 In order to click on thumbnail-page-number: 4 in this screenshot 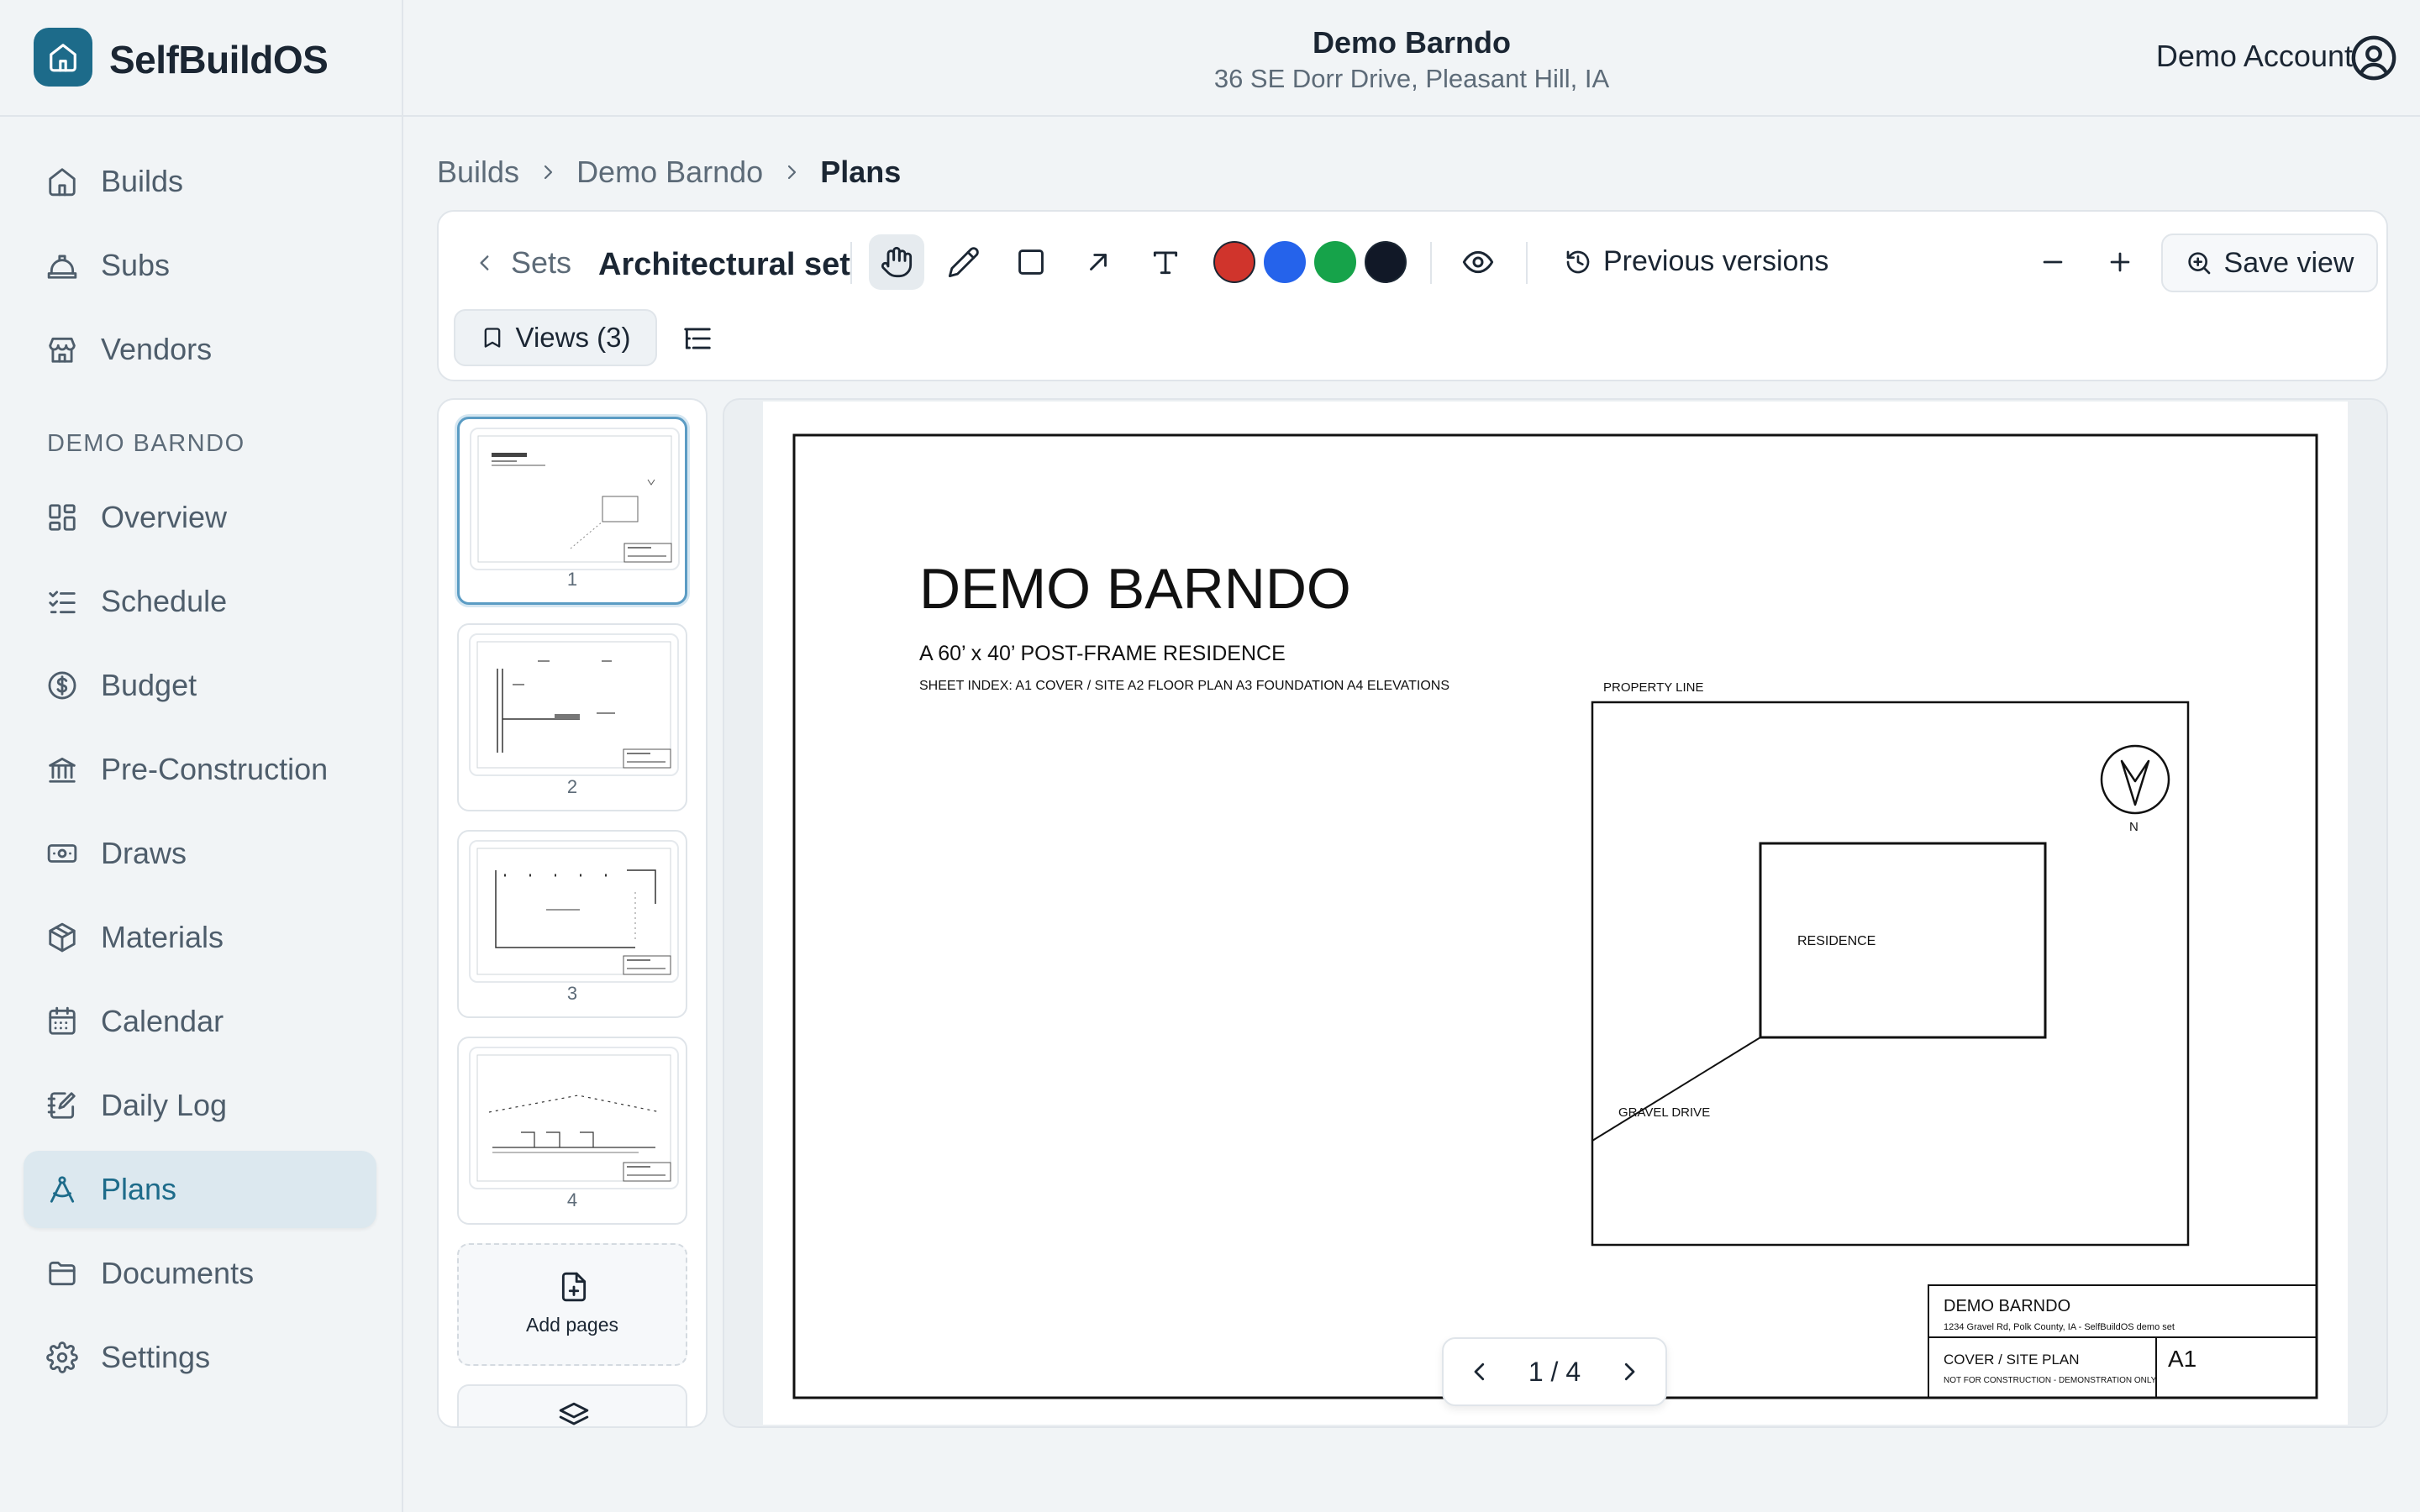, I will do `click(572, 1199)`.